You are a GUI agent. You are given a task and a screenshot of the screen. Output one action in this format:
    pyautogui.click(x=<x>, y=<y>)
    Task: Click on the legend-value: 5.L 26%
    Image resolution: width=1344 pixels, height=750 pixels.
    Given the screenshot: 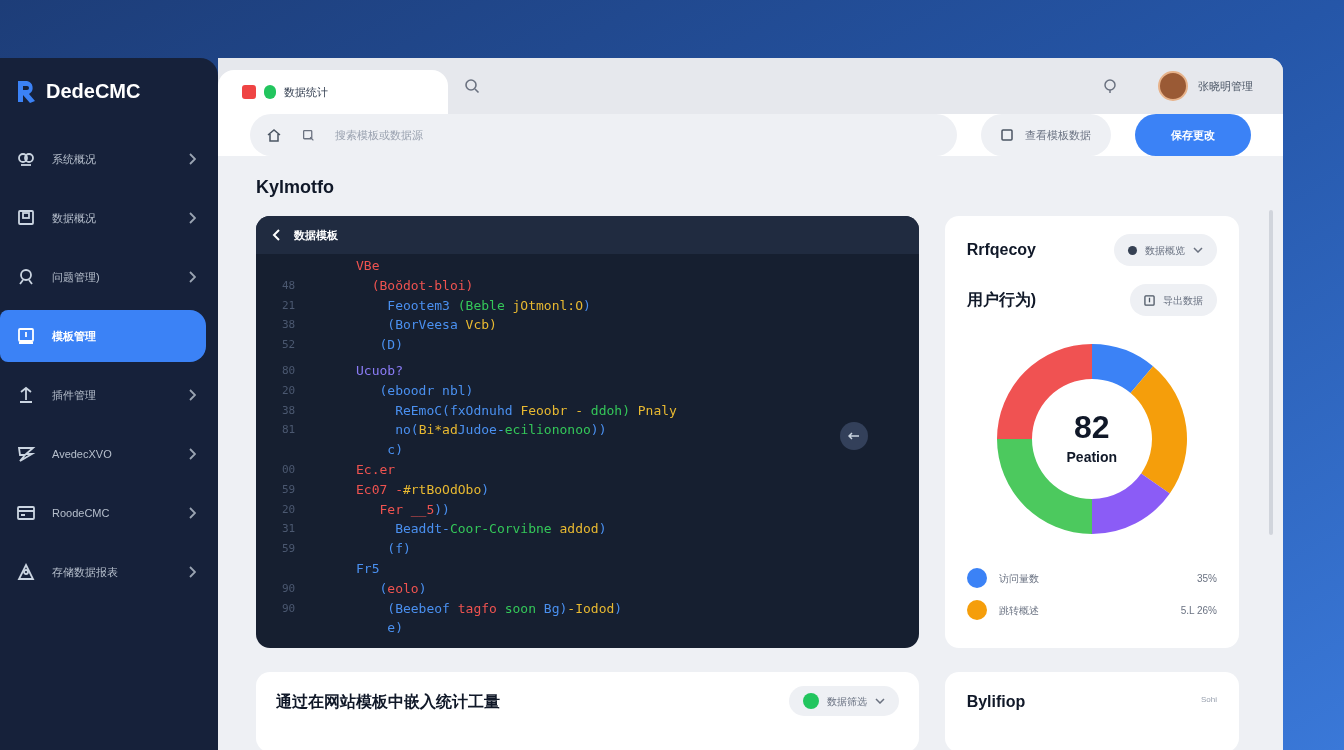 What is the action you would take?
    pyautogui.click(x=1198, y=610)
    